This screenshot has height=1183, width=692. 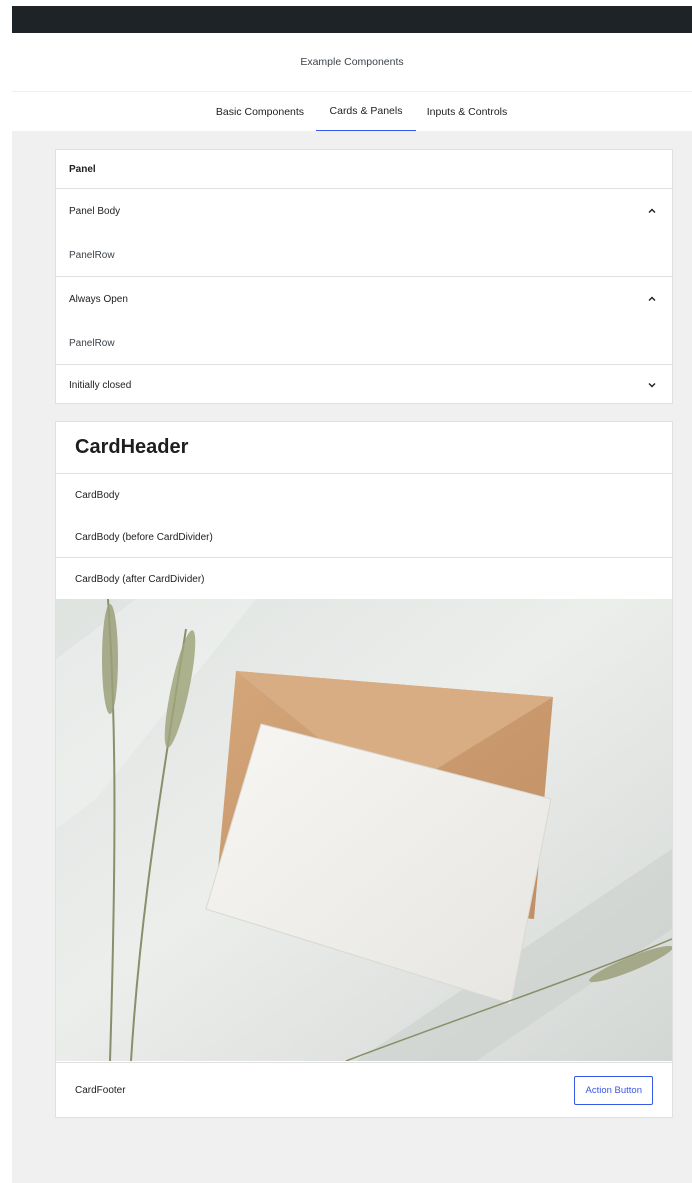 I want to click on card-body-after-divider: CardBody (after CardDivider), so click(x=140, y=579).